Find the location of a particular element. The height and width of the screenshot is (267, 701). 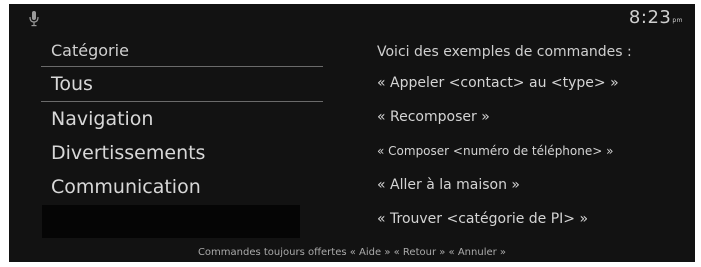

example-command: « Recomposer » is located at coordinates (433, 117).